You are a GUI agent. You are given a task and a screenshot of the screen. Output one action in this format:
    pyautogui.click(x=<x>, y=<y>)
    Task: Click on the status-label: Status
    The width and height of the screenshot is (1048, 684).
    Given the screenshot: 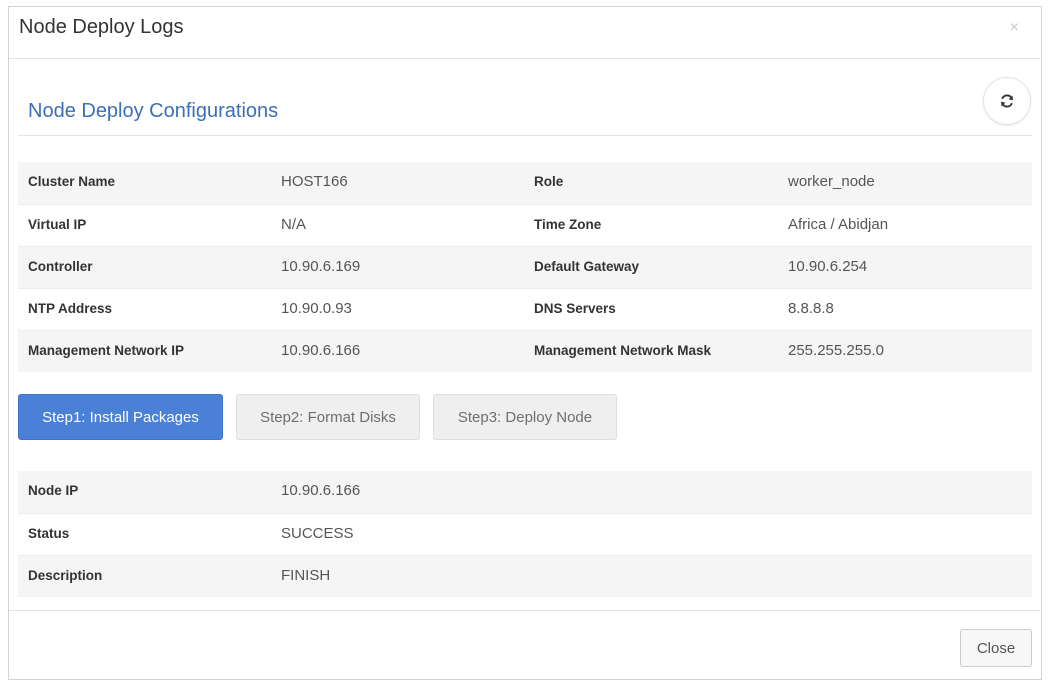 What is the action you would take?
    pyautogui.click(x=49, y=533)
    